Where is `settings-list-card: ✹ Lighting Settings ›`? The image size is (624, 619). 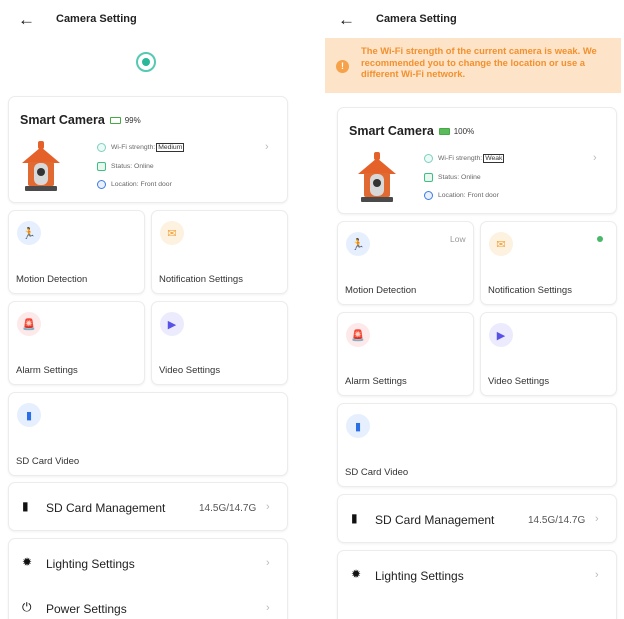
settings-list-card: ✹ Lighting Settings › is located at coordinates (477, 584).